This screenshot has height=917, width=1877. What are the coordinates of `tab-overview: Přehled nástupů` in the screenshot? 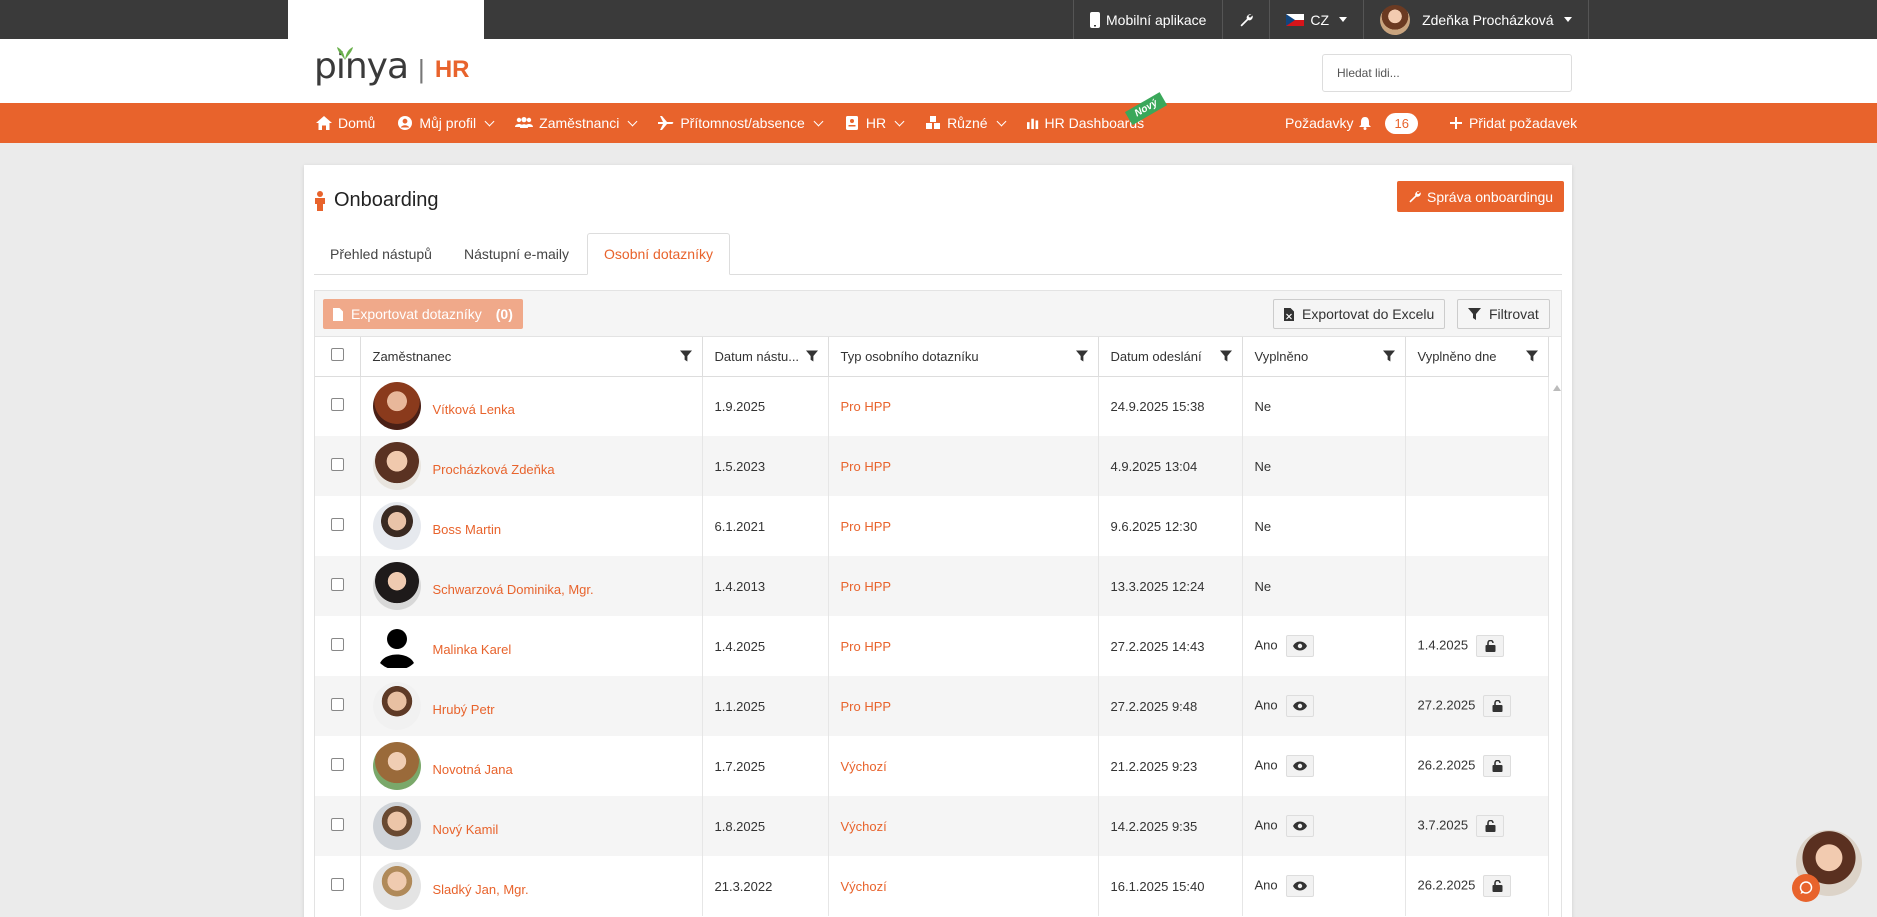 It's located at (381, 254).